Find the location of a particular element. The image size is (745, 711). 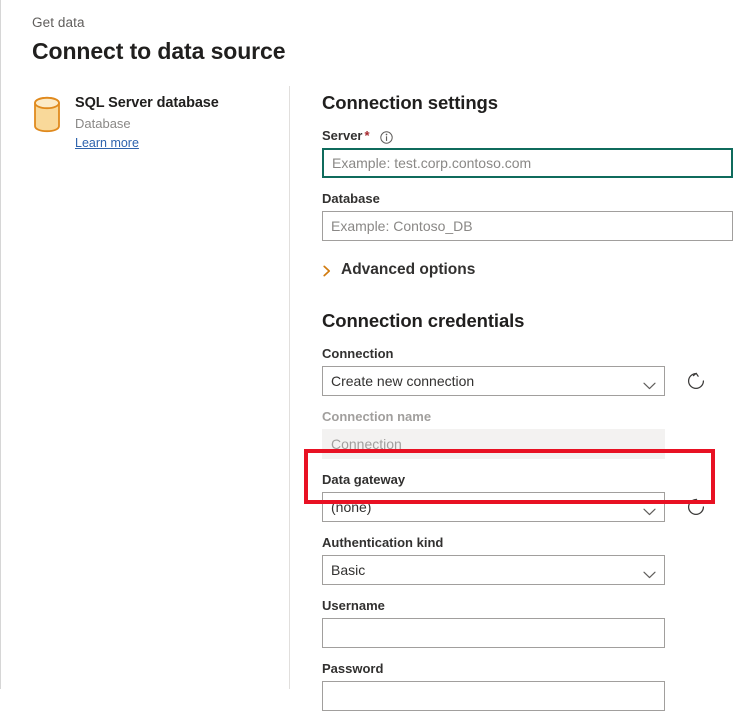

server-label-text: Server is located at coordinates (342, 135).